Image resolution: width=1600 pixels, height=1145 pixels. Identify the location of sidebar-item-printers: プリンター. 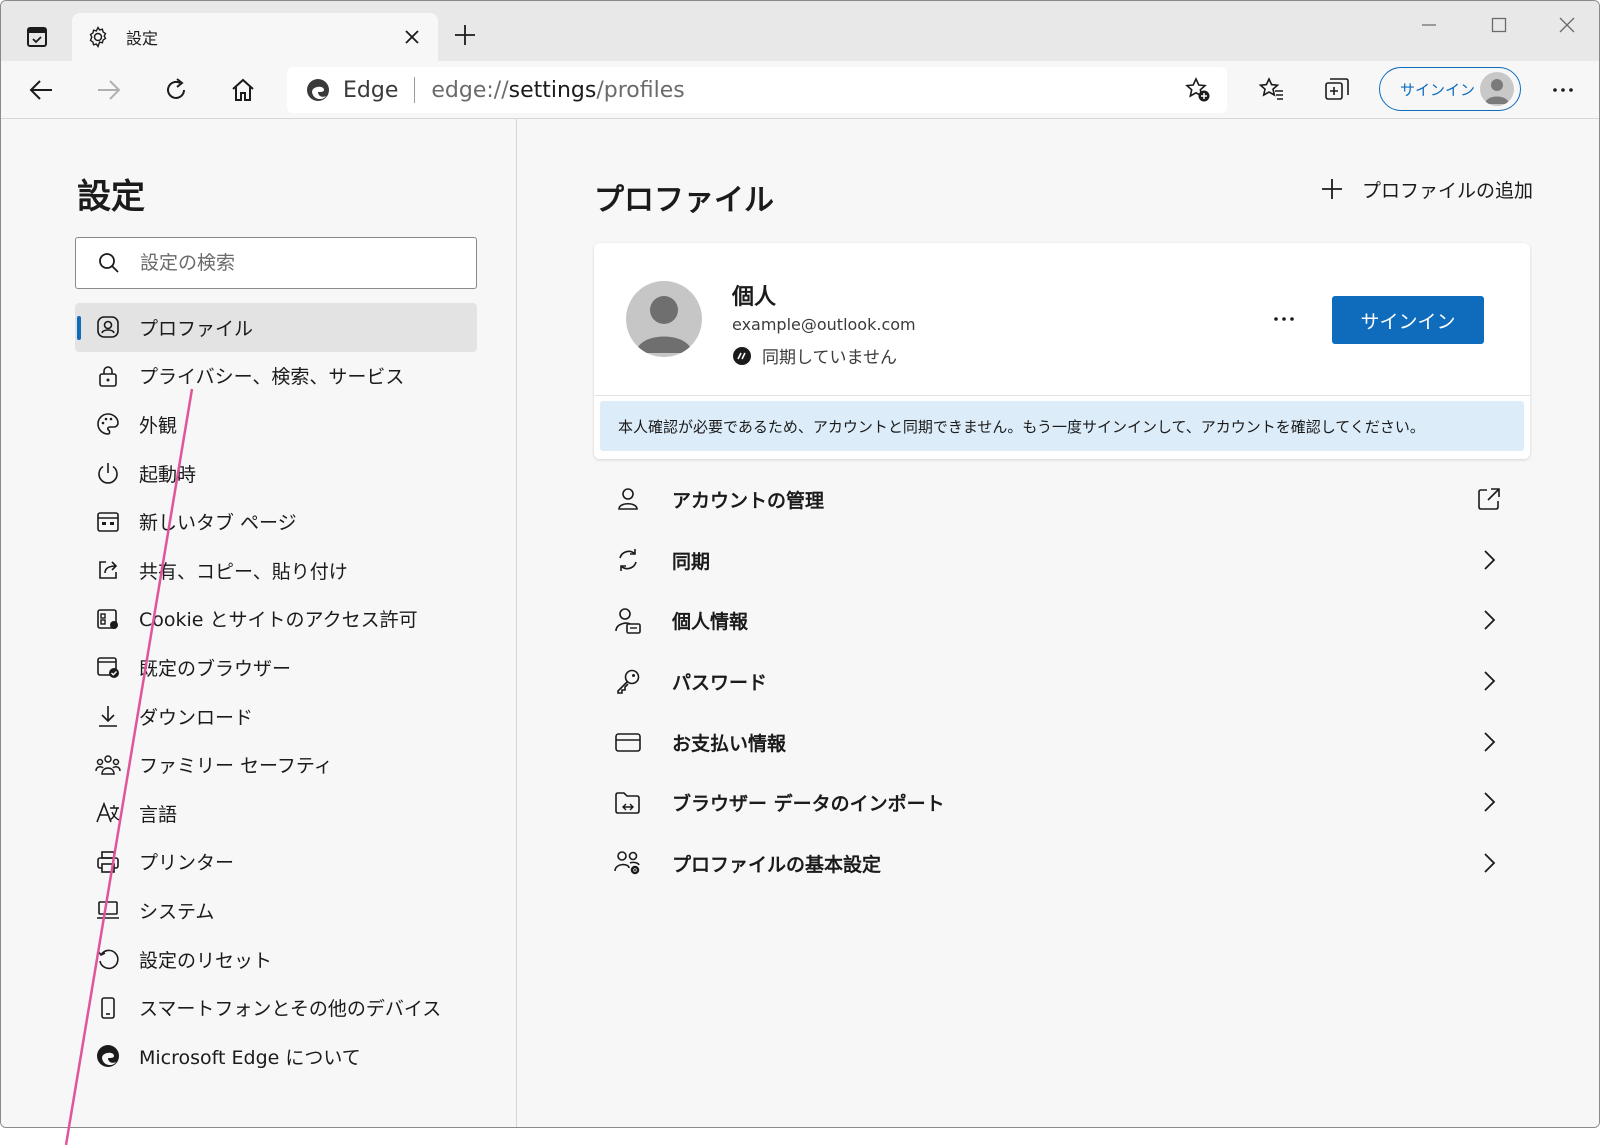
(276, 862).